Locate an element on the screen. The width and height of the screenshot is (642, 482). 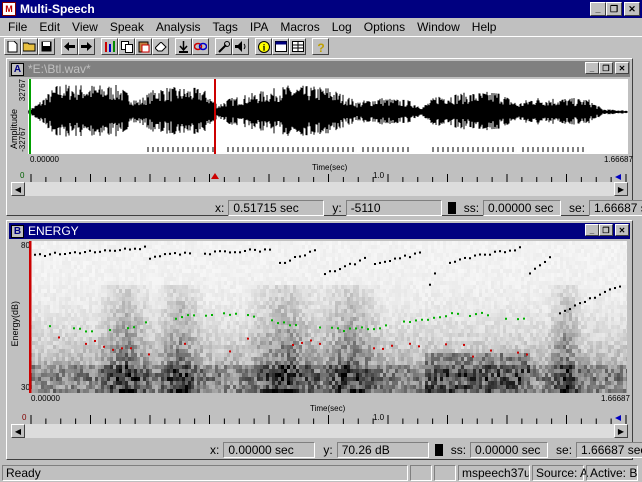
menu-file: File is located at coordinates (17, 27).